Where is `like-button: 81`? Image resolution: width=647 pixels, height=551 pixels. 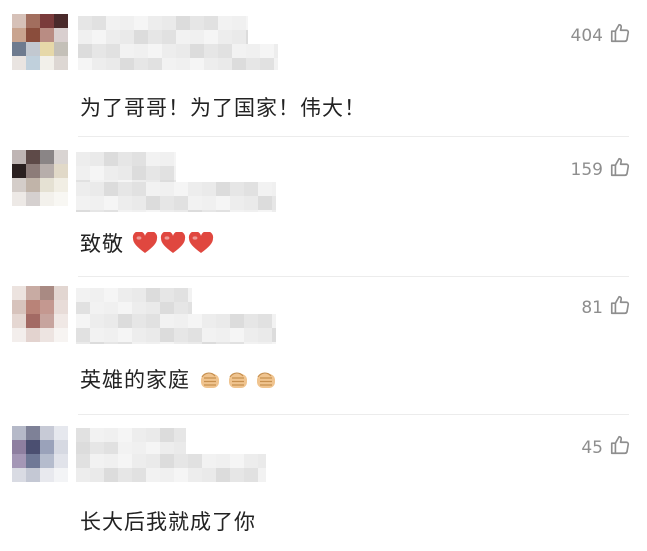
like-button: 81 is located at coordinates (606, 307).